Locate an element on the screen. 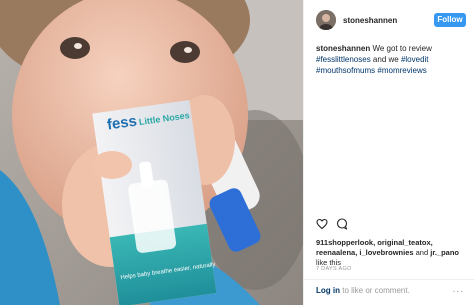 The width and height of the screenshot is (474, 305). hashtag-mouthsofmums: #mouthsofmums is located at coordinates (345, 70).